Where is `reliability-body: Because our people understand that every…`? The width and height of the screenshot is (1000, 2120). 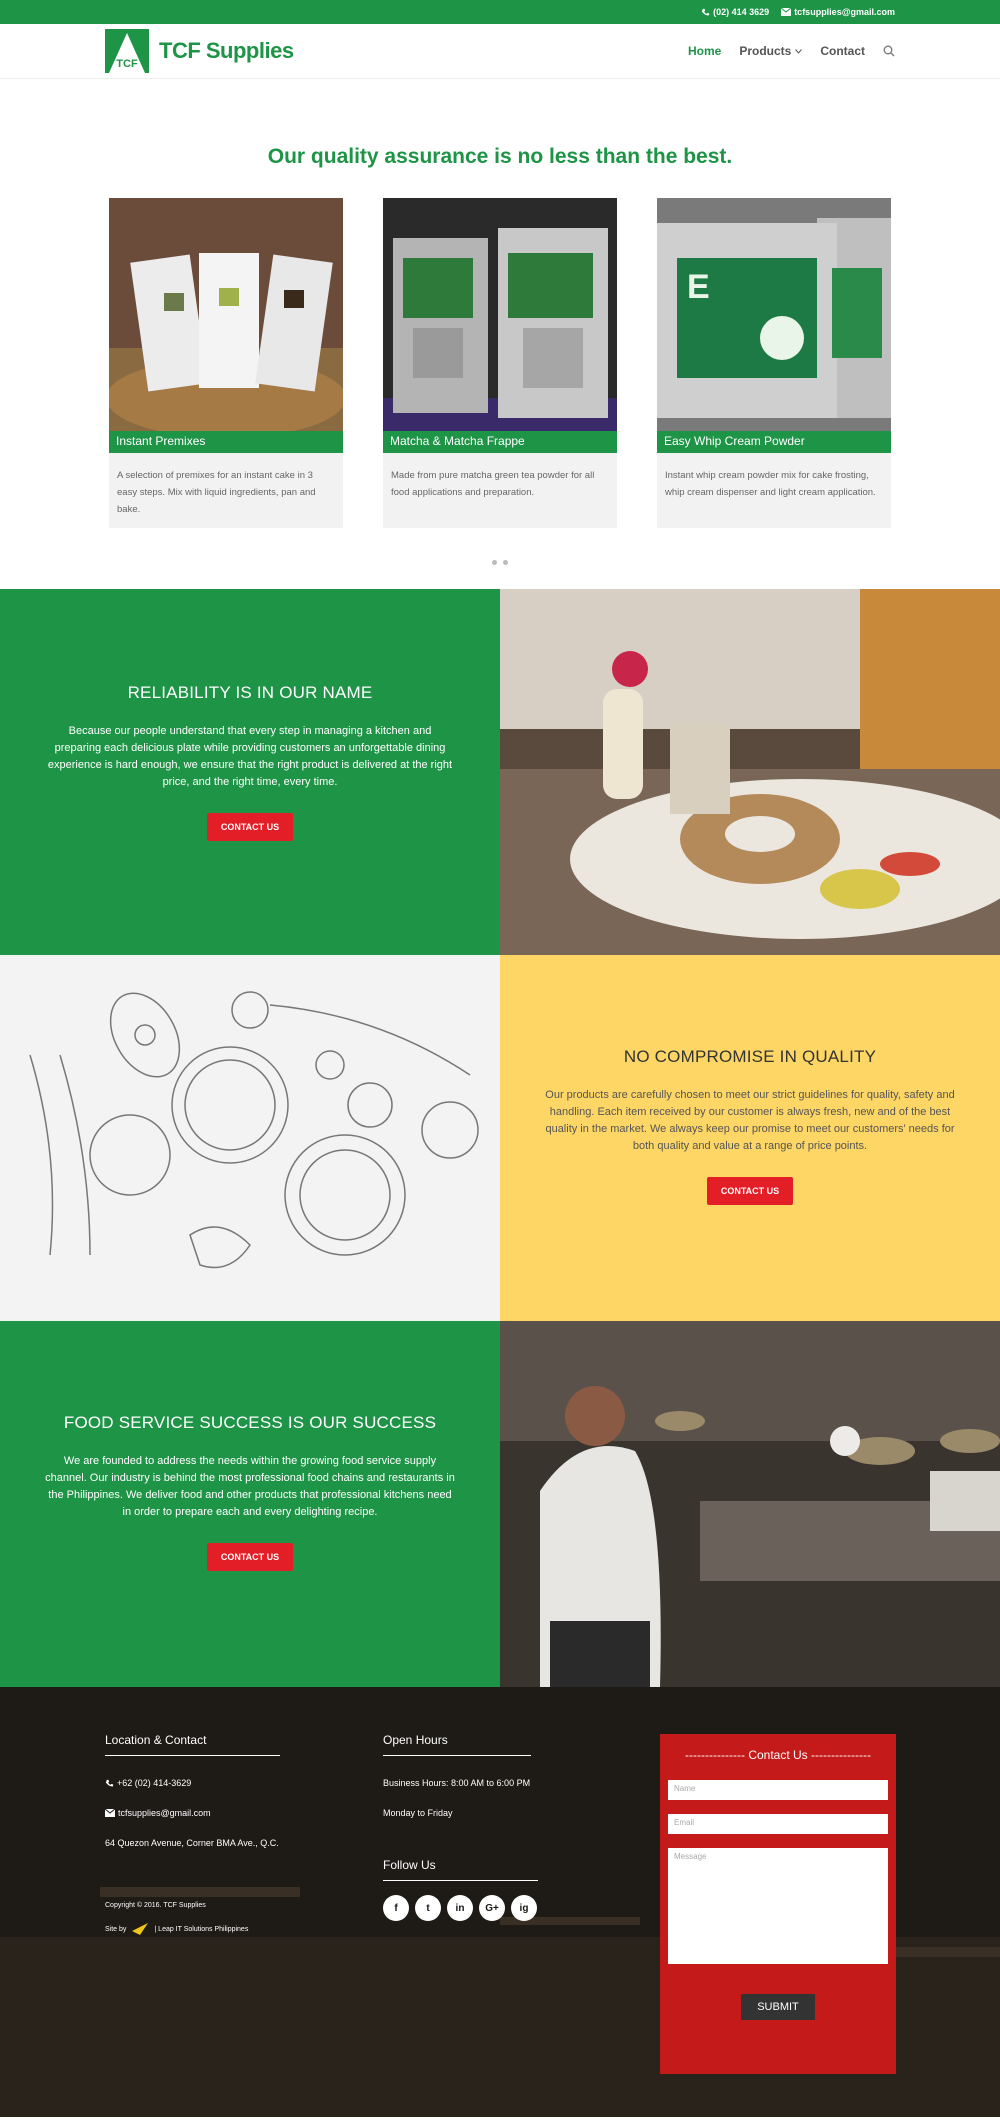
reliability-body: Because our people understand that every… is located at coordinates (250, 756).